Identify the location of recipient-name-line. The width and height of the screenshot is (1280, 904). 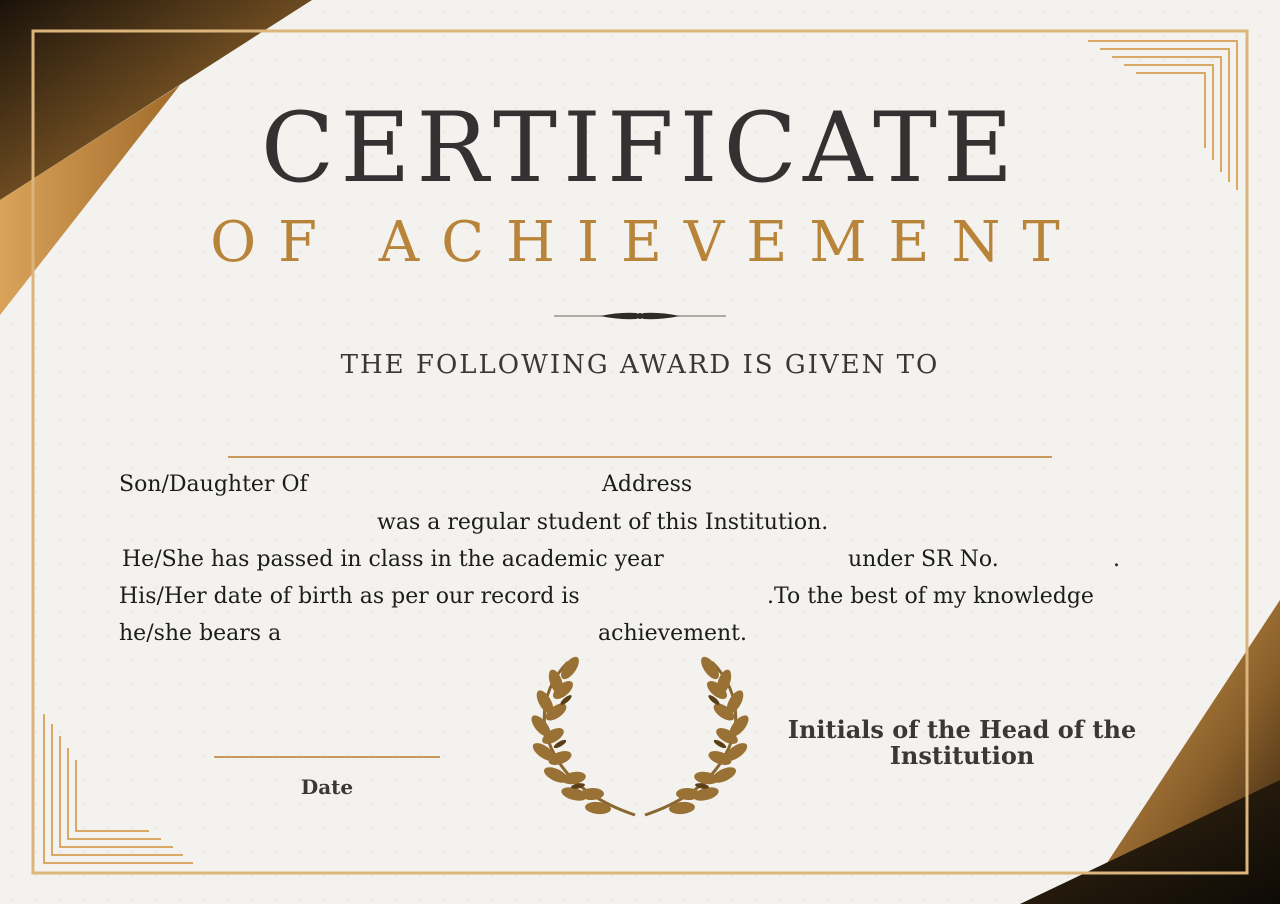
(640, 457).